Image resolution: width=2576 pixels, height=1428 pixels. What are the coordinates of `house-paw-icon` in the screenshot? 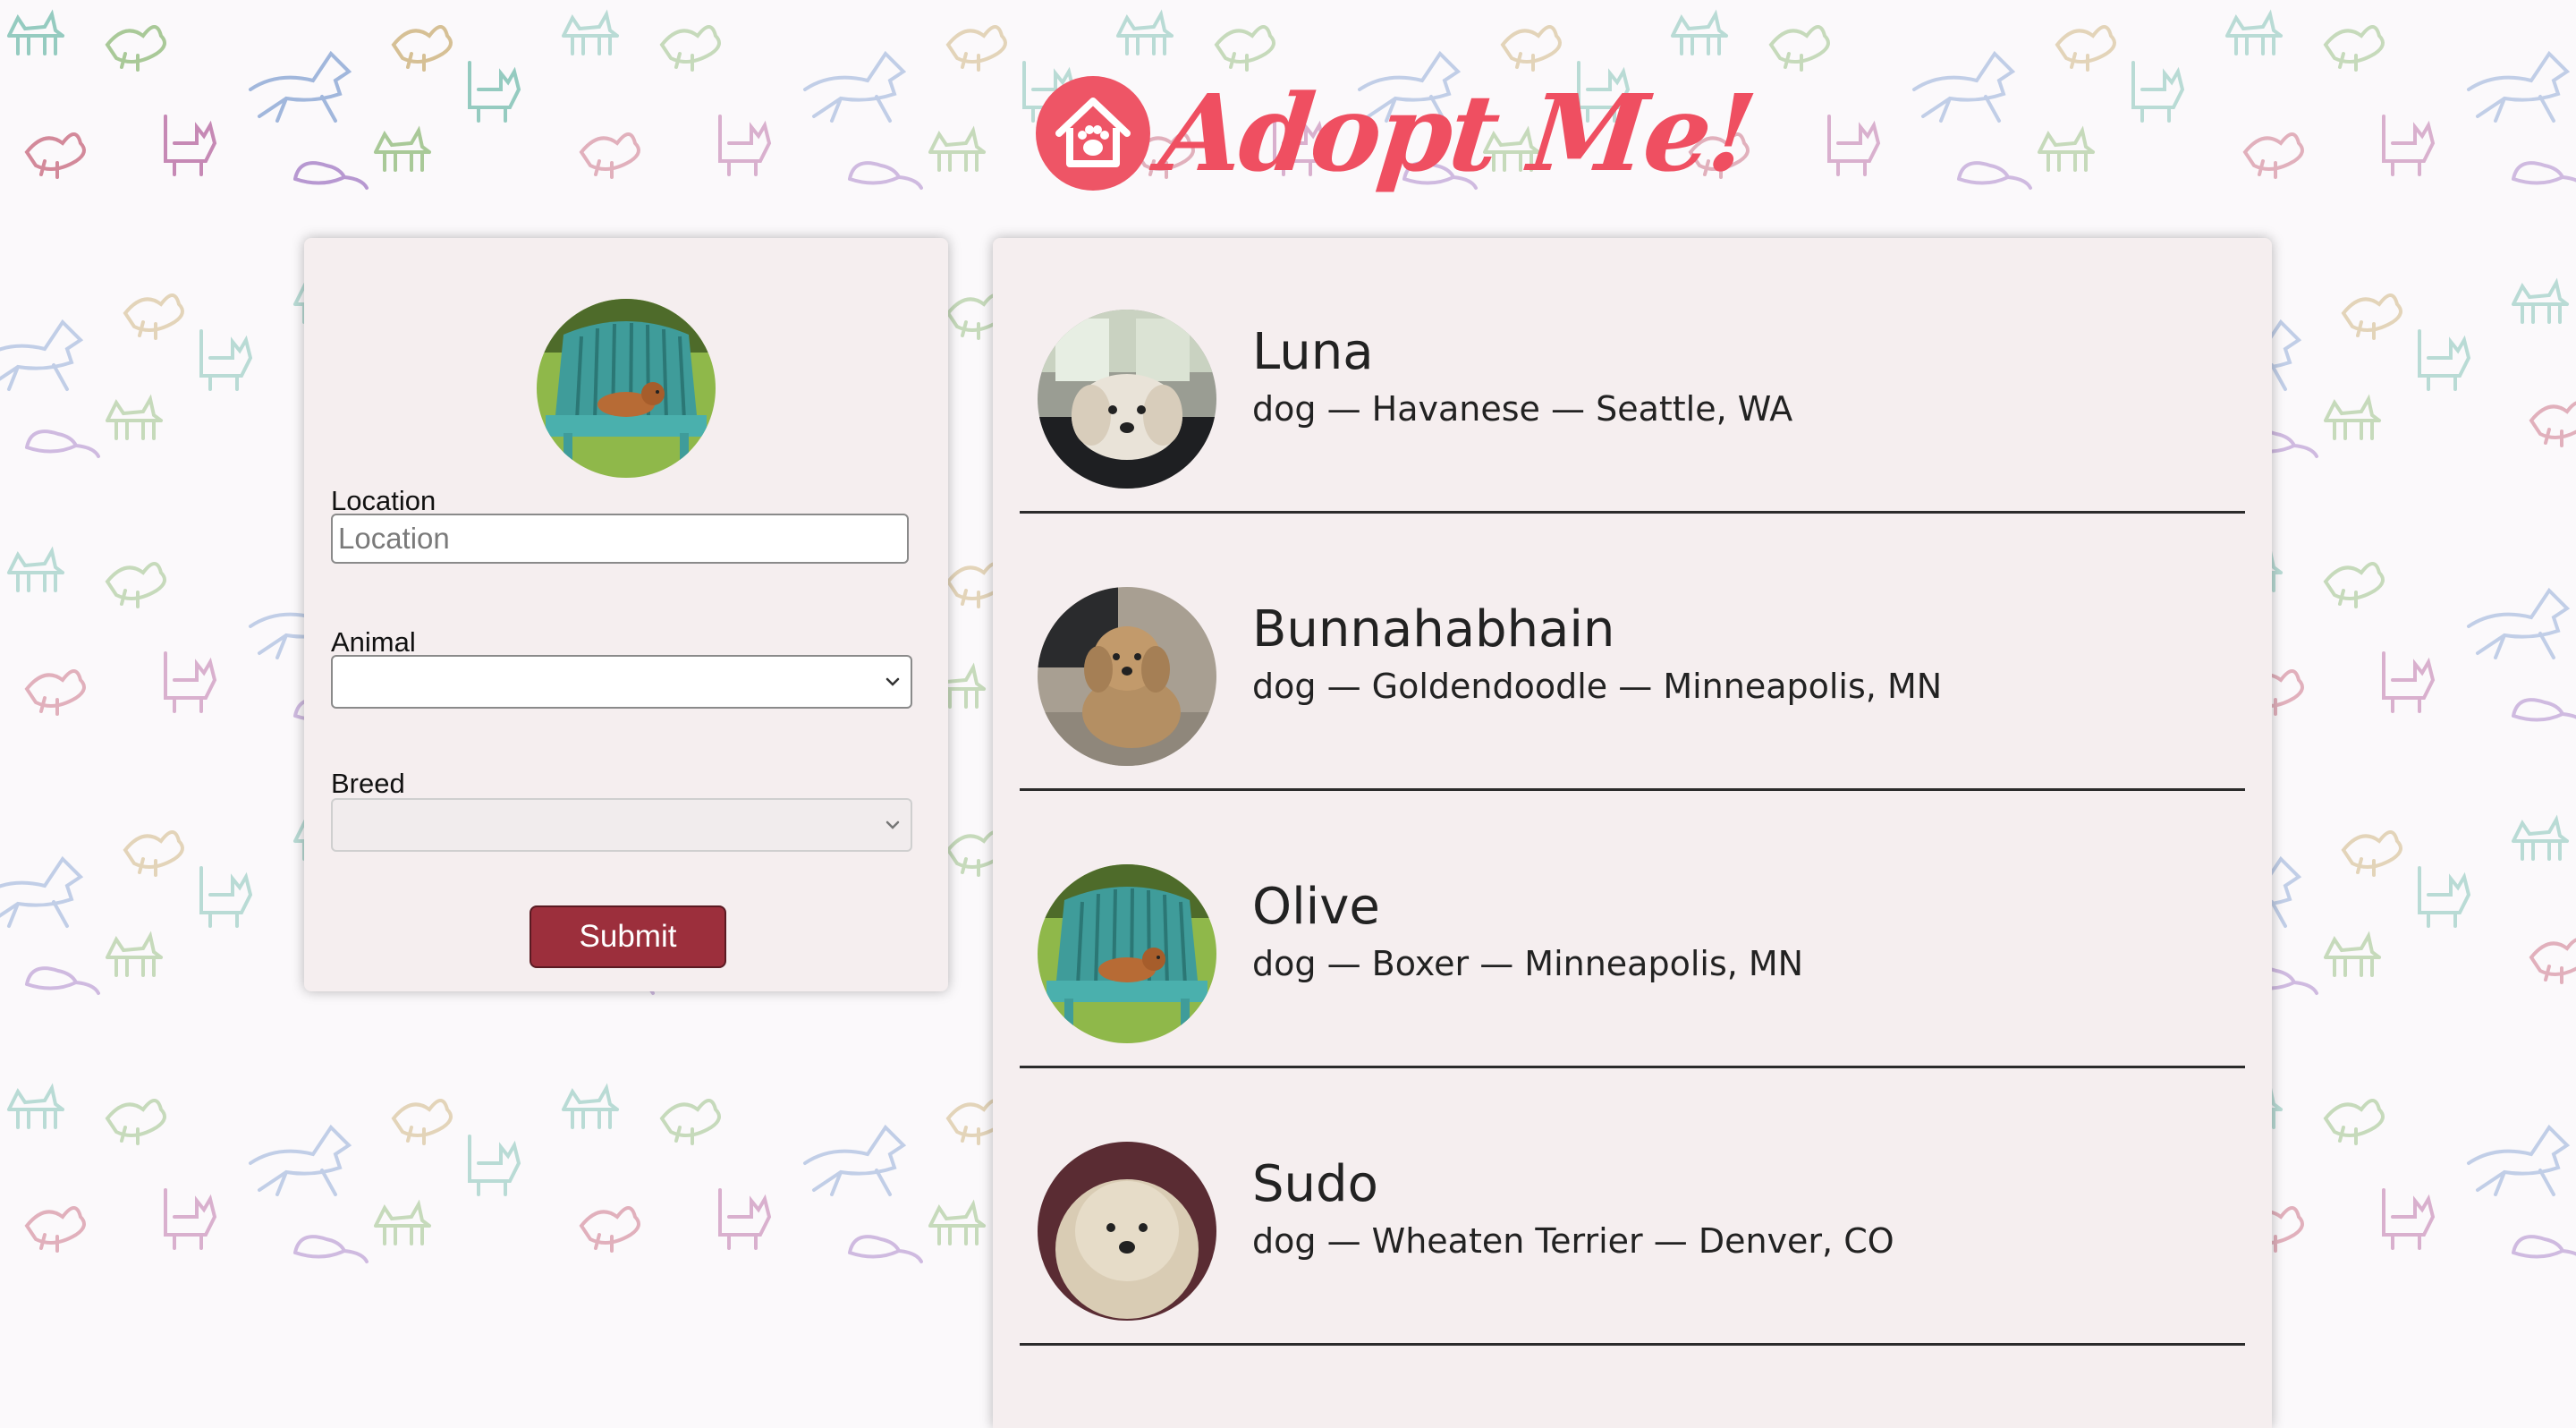 It's located at (1093, 133).